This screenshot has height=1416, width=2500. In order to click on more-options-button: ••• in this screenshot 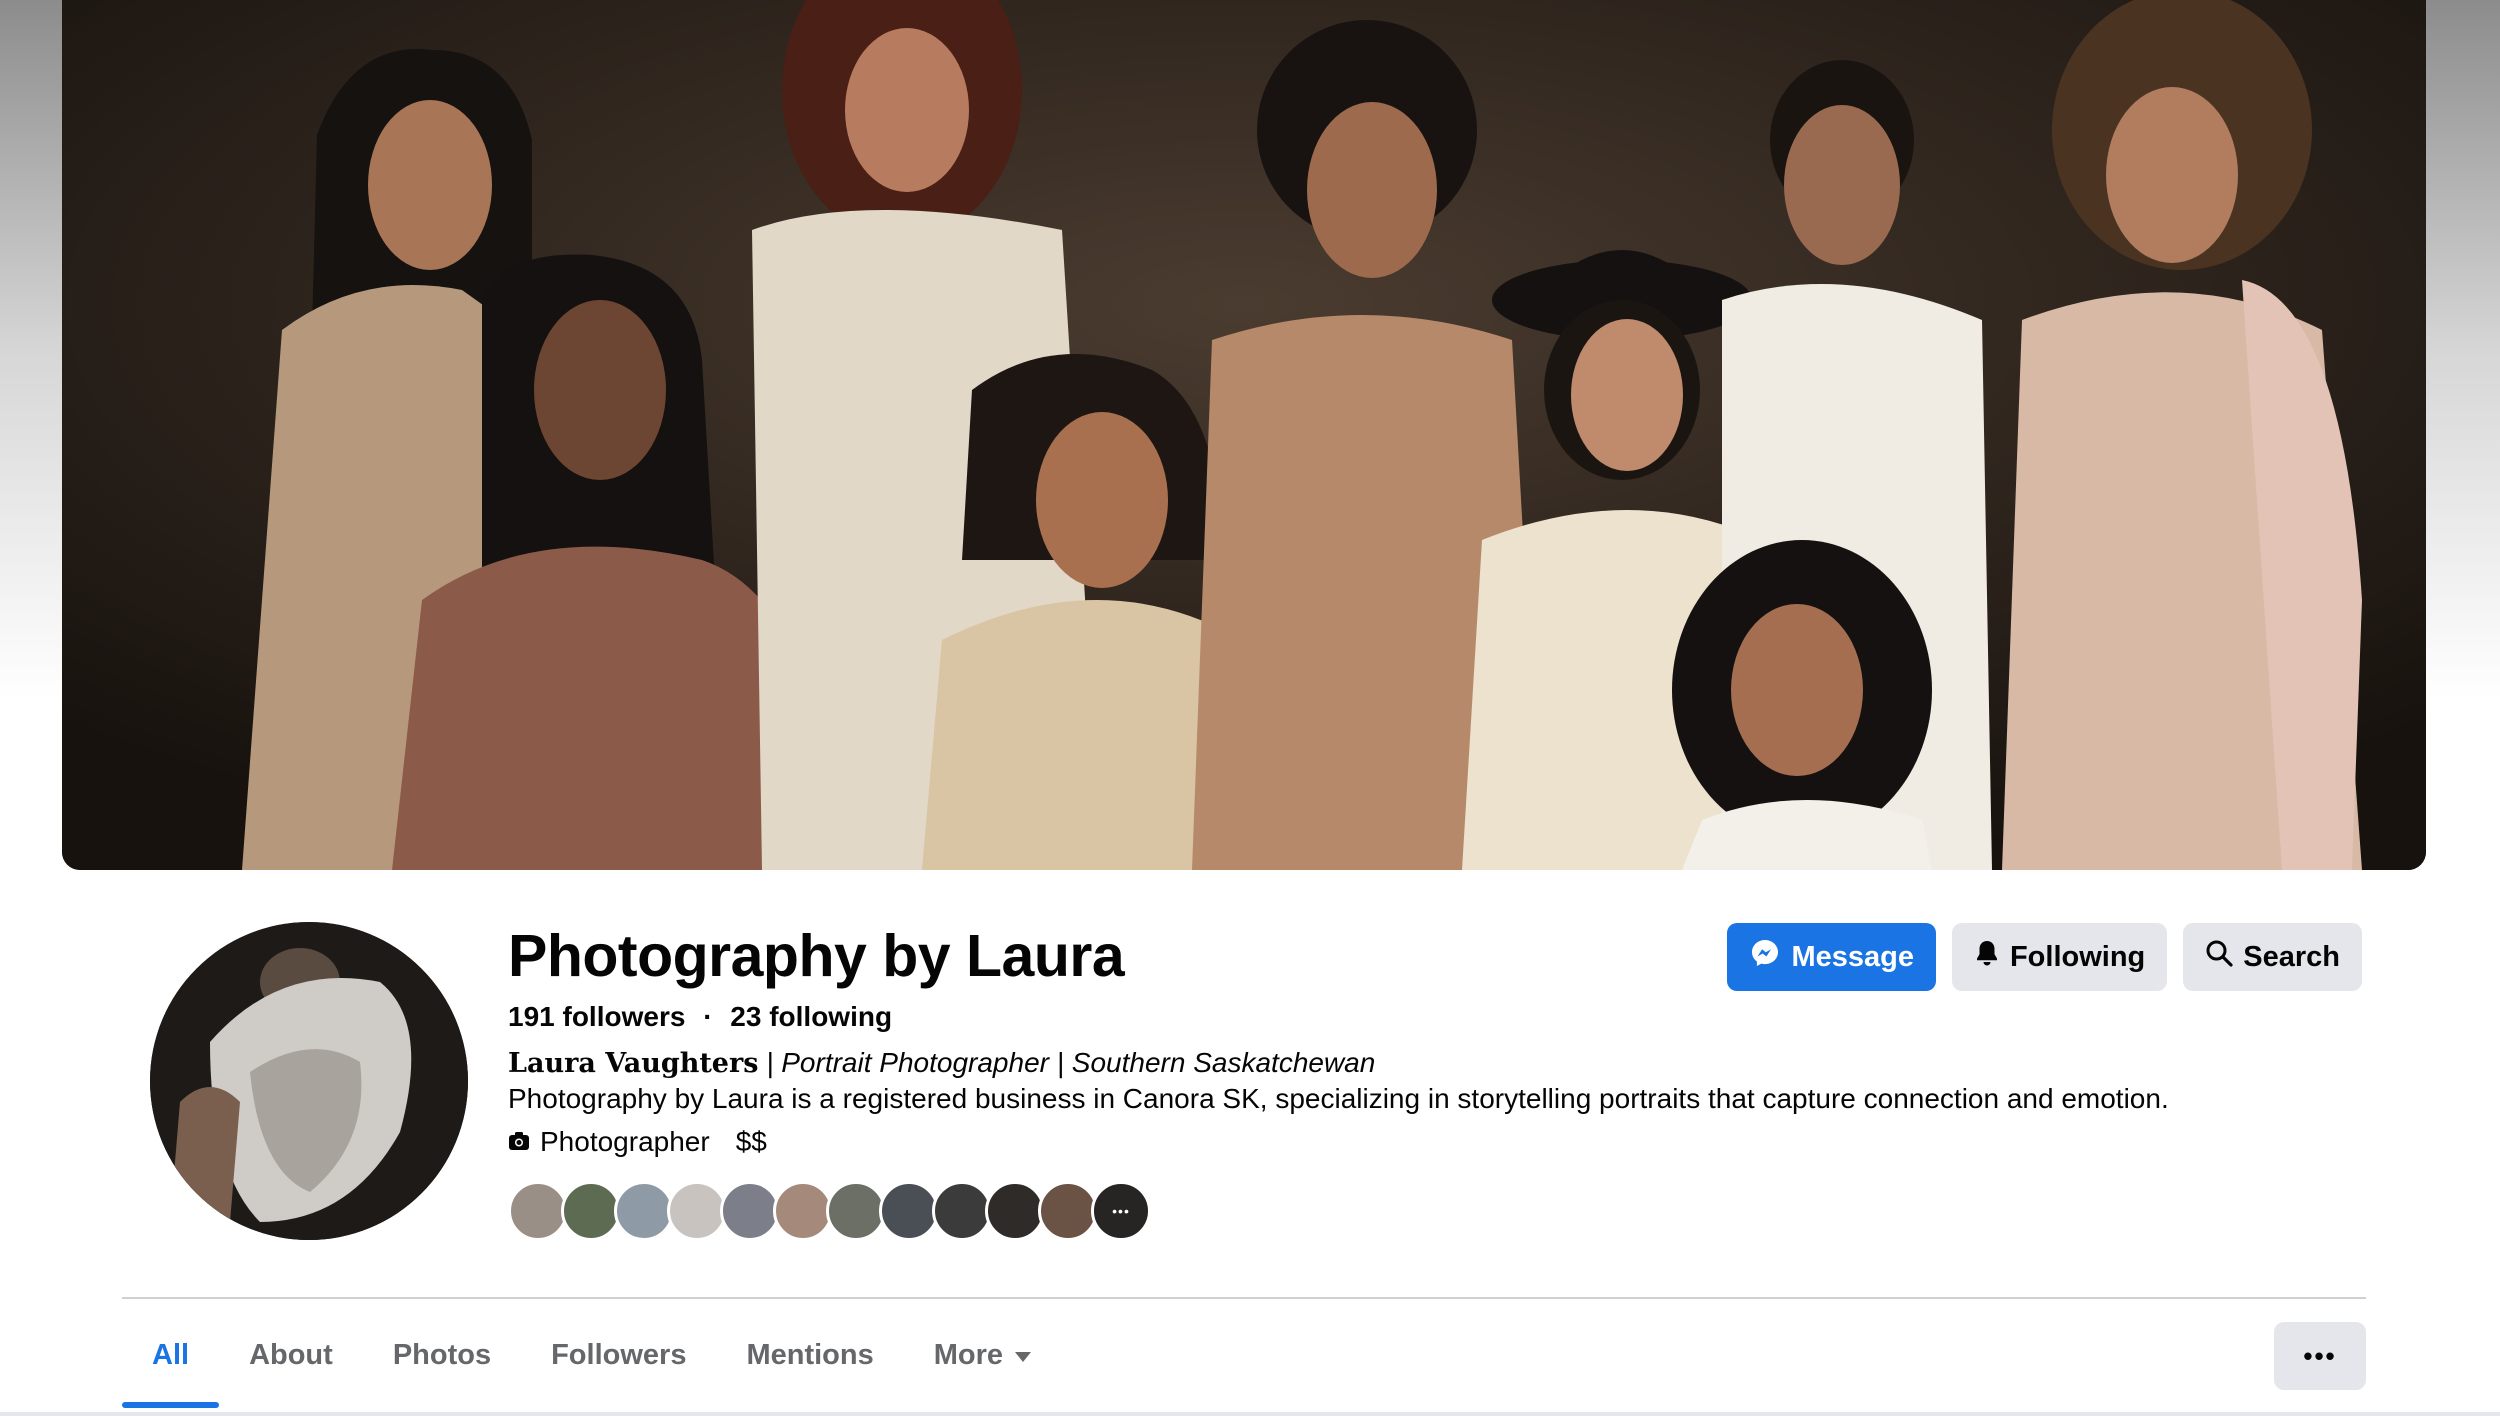, I will do `click(2320, 1356)`.